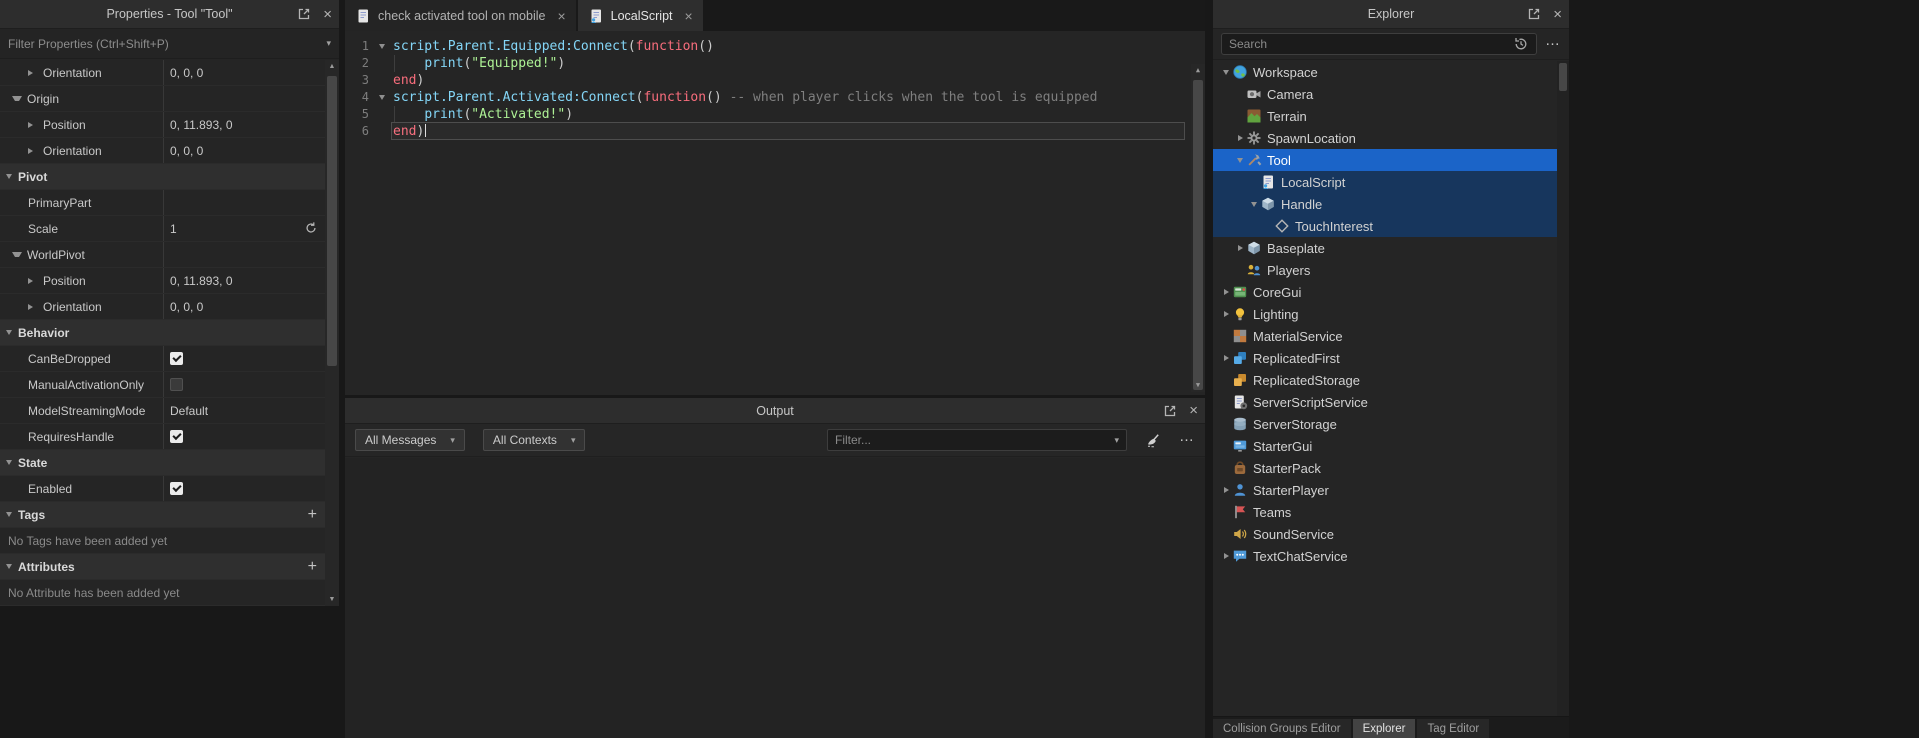  I want to click on filter-dropdown-icon: ▾, so click(328, 43).